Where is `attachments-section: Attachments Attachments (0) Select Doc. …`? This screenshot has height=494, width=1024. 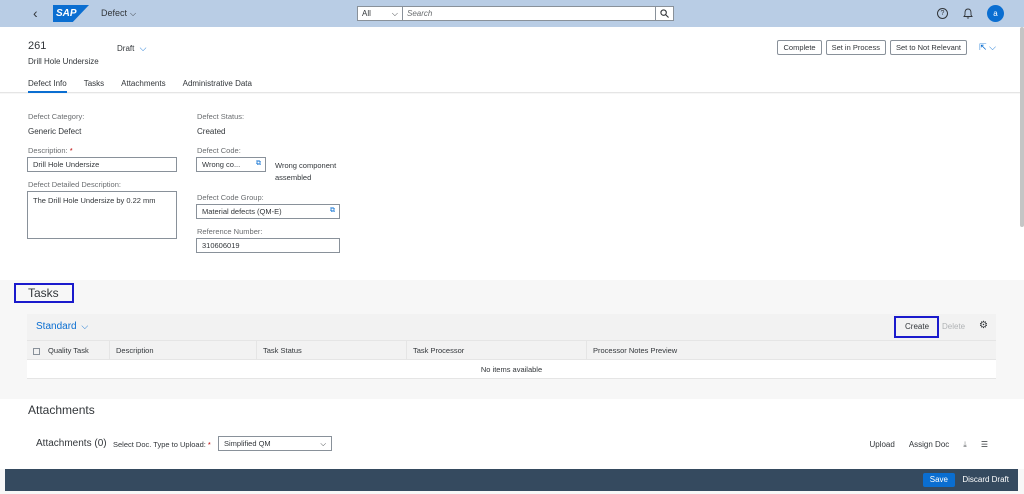
attachments-section: Attachments Attachments (0) Select Doc. … is located at coordinates (512, 434).